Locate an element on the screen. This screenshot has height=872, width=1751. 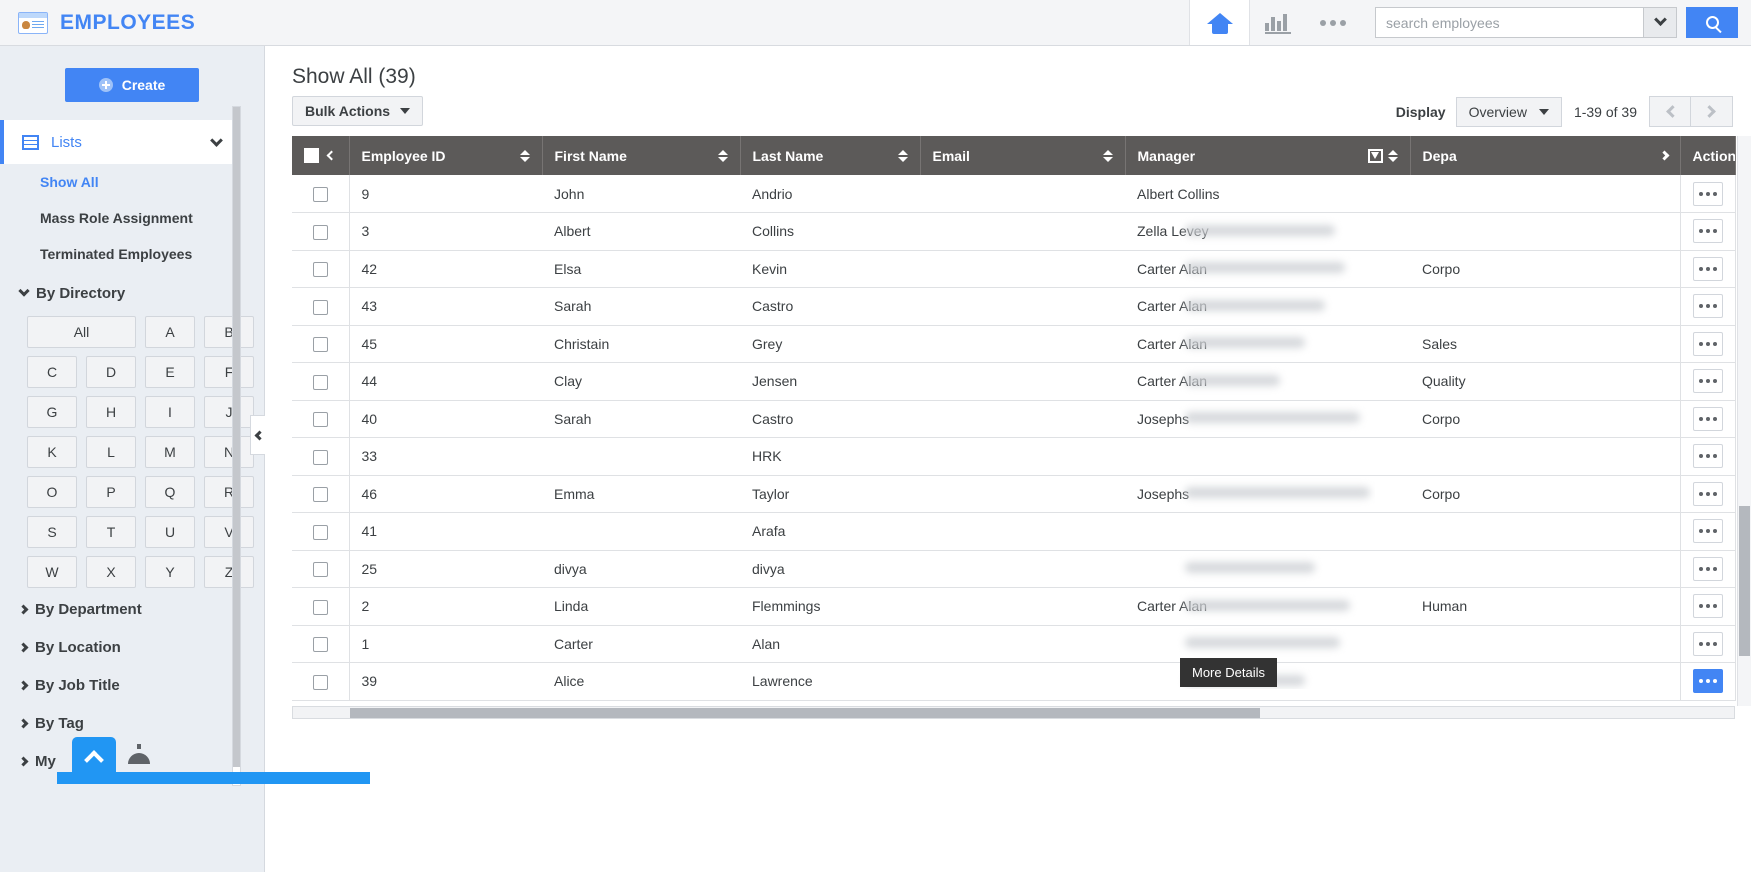
column-header-department: Depa is located at coordinates (1545, 155).